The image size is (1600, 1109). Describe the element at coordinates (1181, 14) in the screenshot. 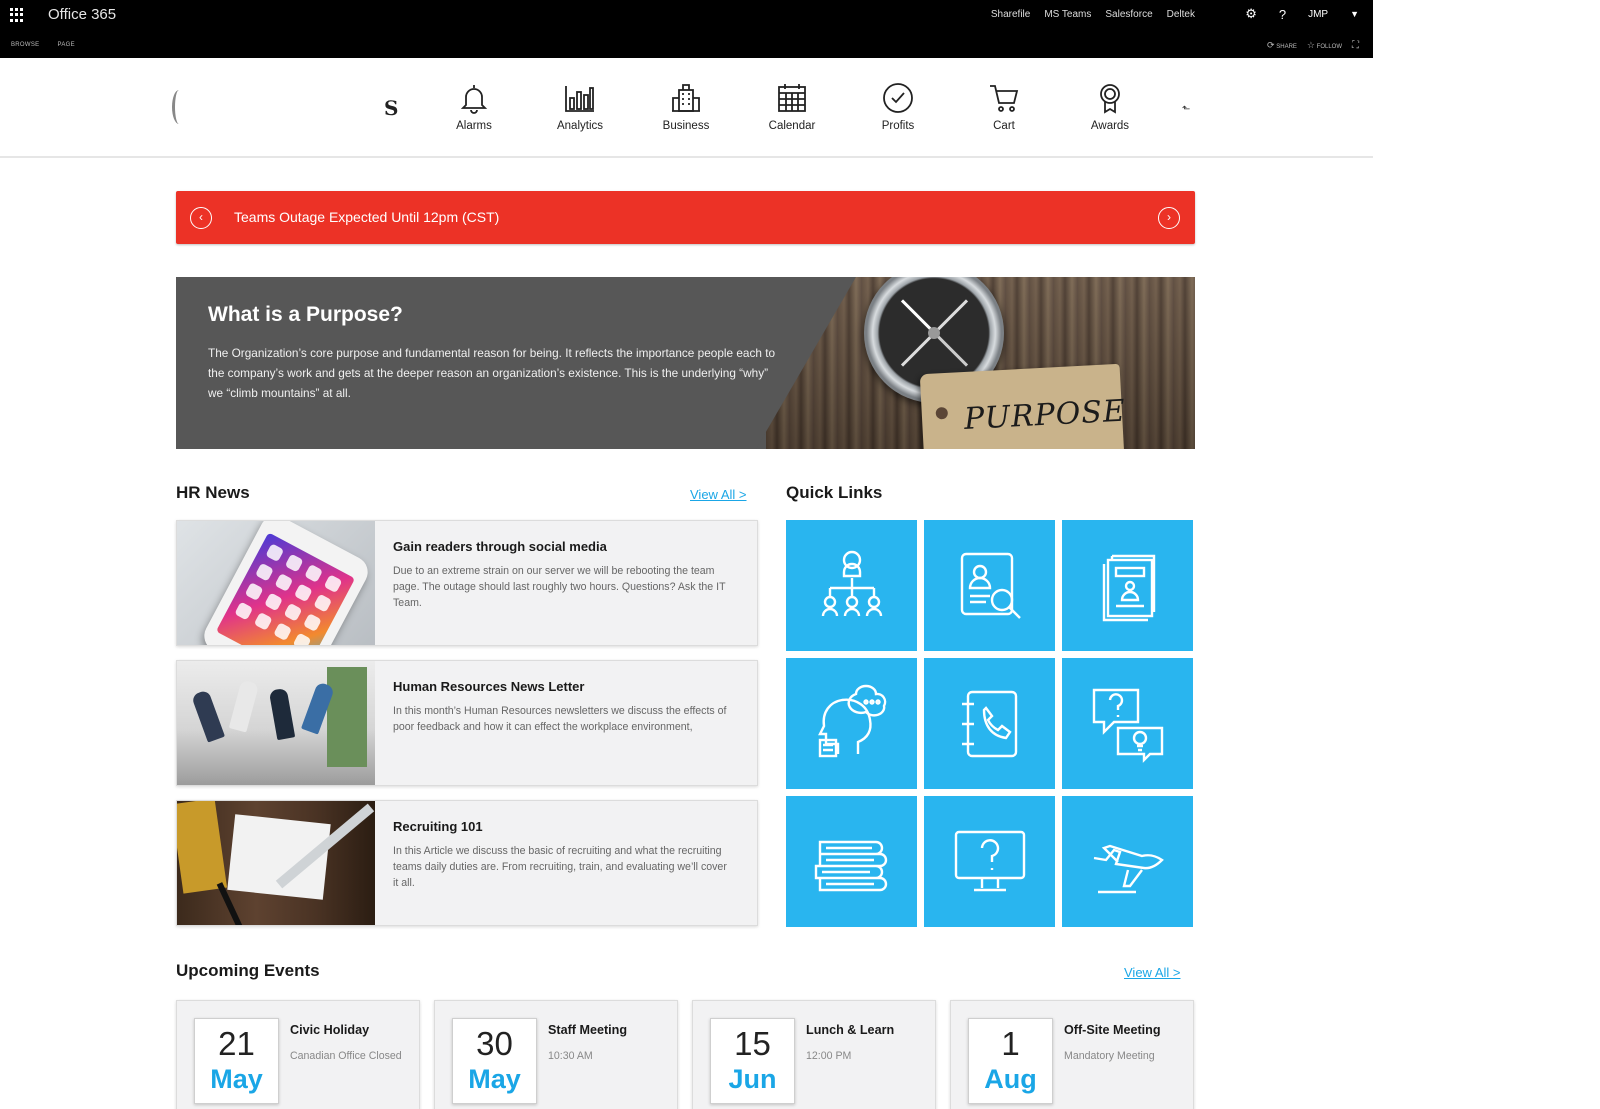

I see `suite-link-deltek: Deltek` at that location.